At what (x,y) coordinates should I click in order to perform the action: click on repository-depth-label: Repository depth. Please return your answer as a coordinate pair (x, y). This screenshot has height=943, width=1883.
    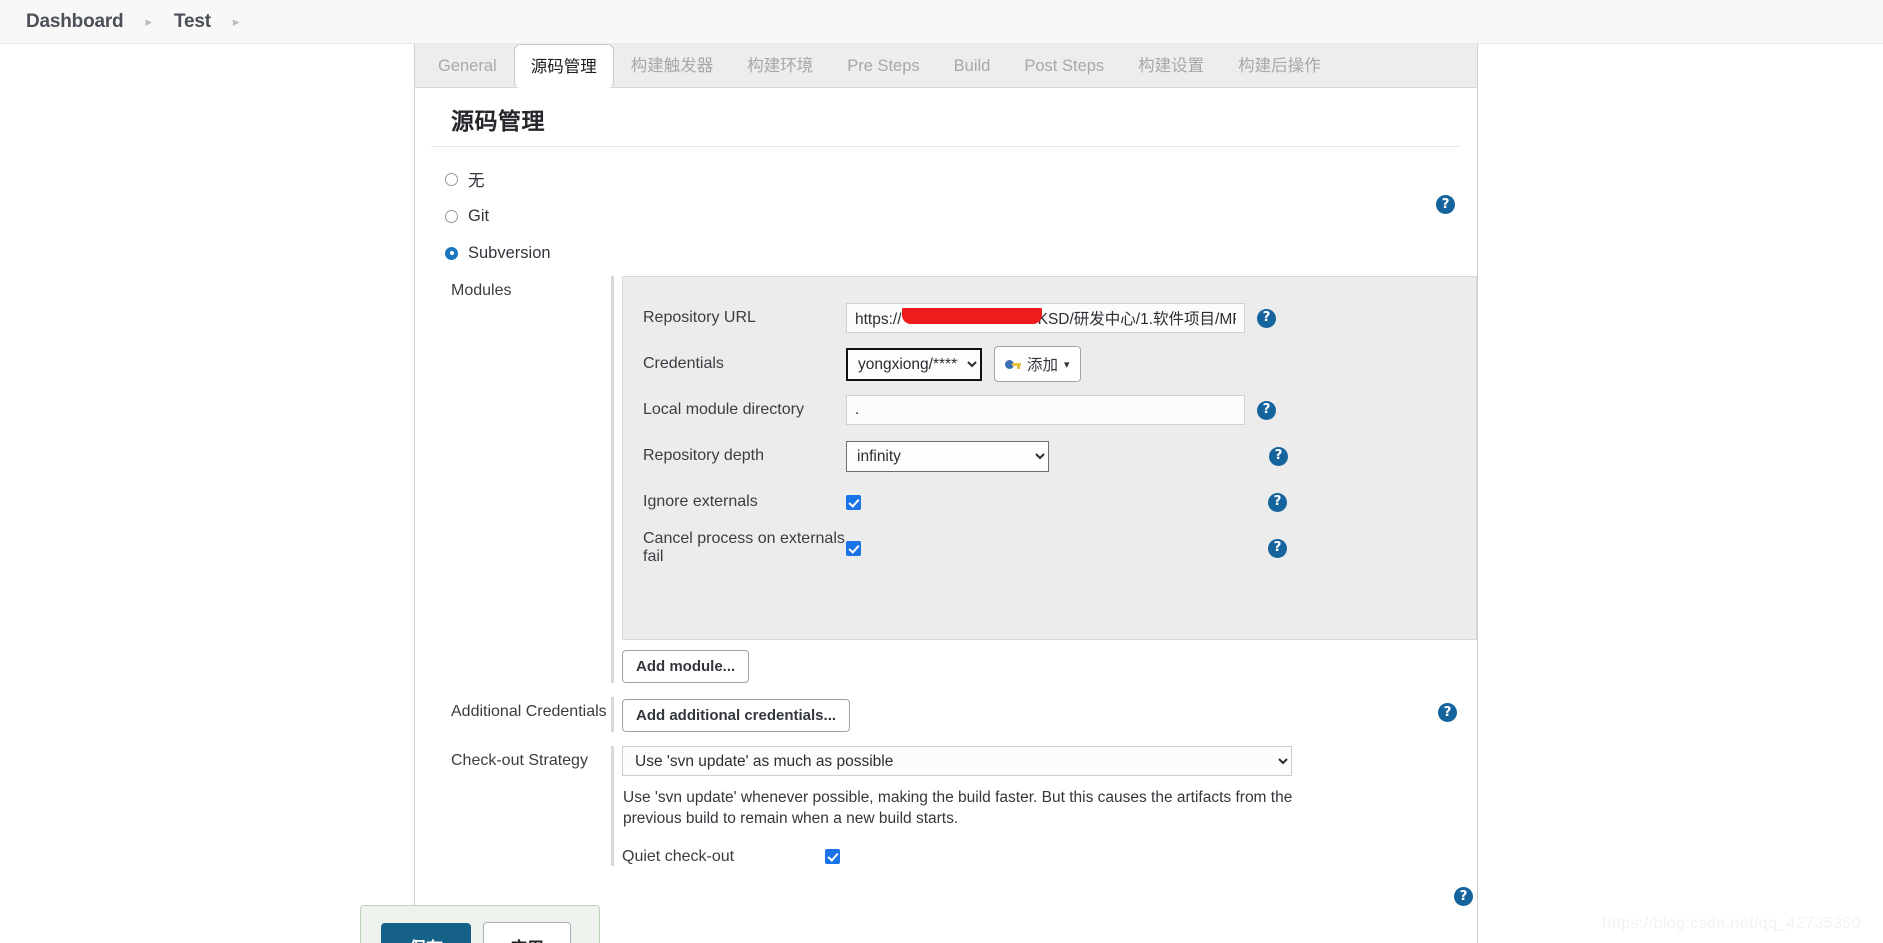
    Looking at the image, I should click on (703, 455).